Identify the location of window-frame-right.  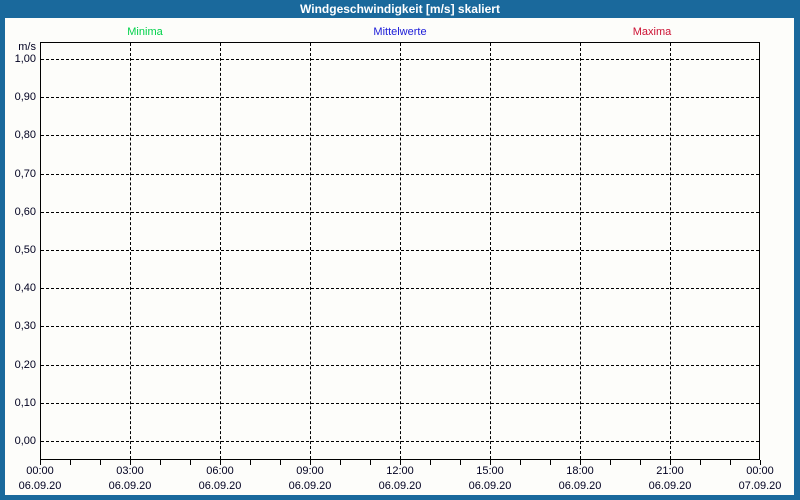
(797, 259).